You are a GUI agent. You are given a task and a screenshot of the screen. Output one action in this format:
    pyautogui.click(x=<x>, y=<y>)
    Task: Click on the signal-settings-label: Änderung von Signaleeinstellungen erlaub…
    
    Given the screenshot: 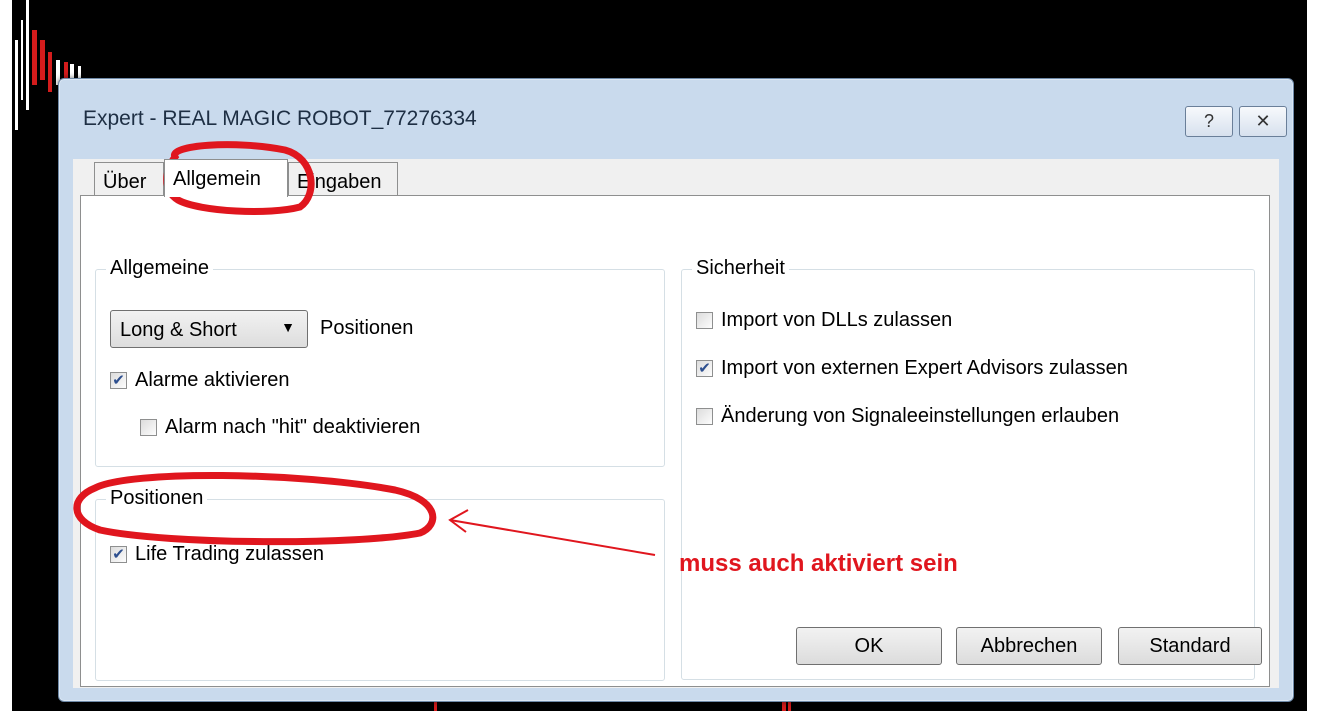 What is the action you would take?
    pyautogui.click(x=920, y=416)
    